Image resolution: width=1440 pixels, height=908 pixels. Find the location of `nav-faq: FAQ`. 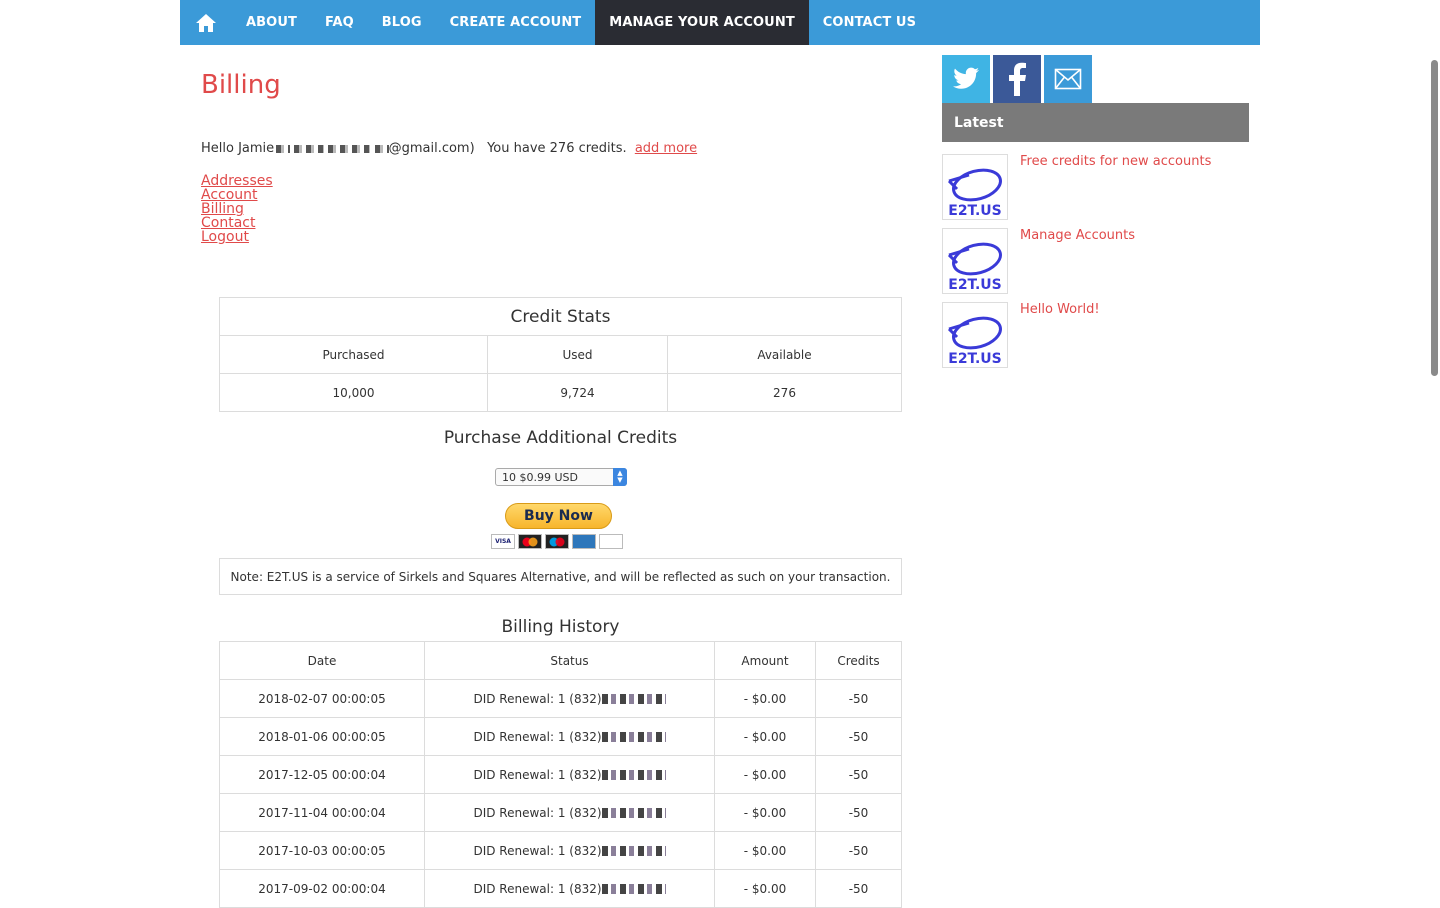

nav-faq: FAQ is located at coordinates (339, 22).